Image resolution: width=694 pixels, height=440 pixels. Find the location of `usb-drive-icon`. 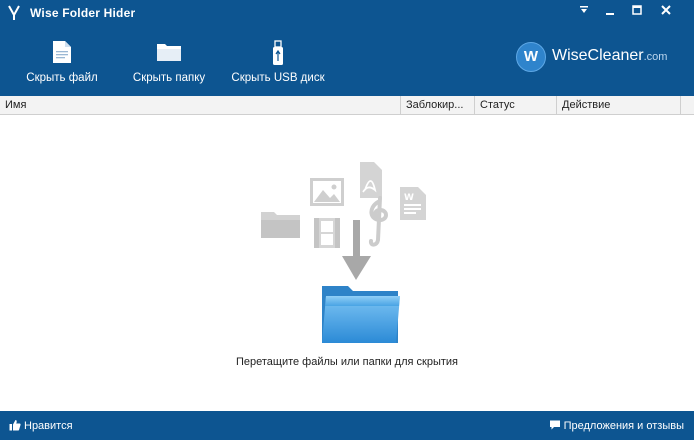

usb-drive-icon is located at coordinates (278, 52).